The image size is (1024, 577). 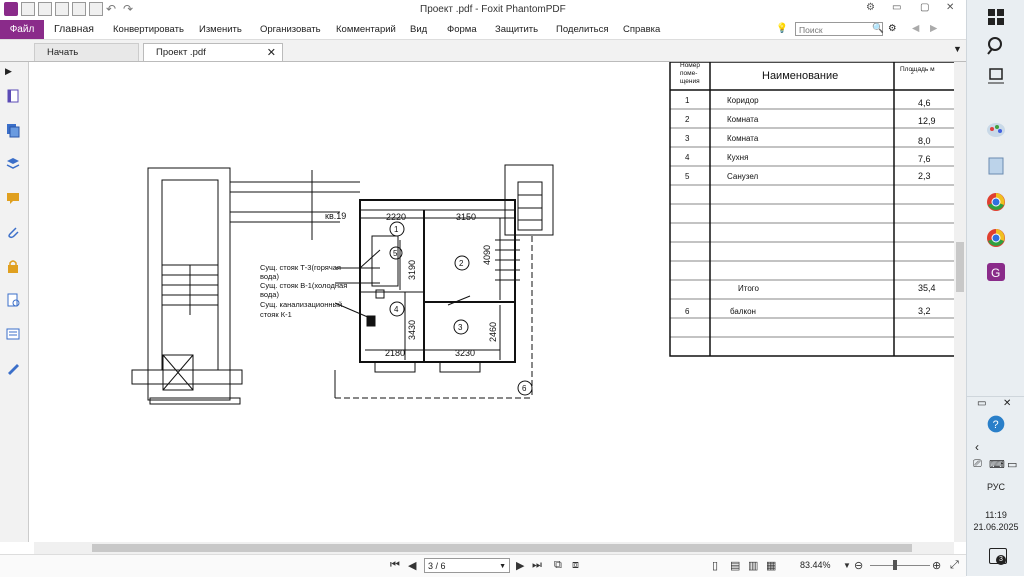 I want to click on note-line-5: Сущ. канализационный, so click(x=301, y=304).